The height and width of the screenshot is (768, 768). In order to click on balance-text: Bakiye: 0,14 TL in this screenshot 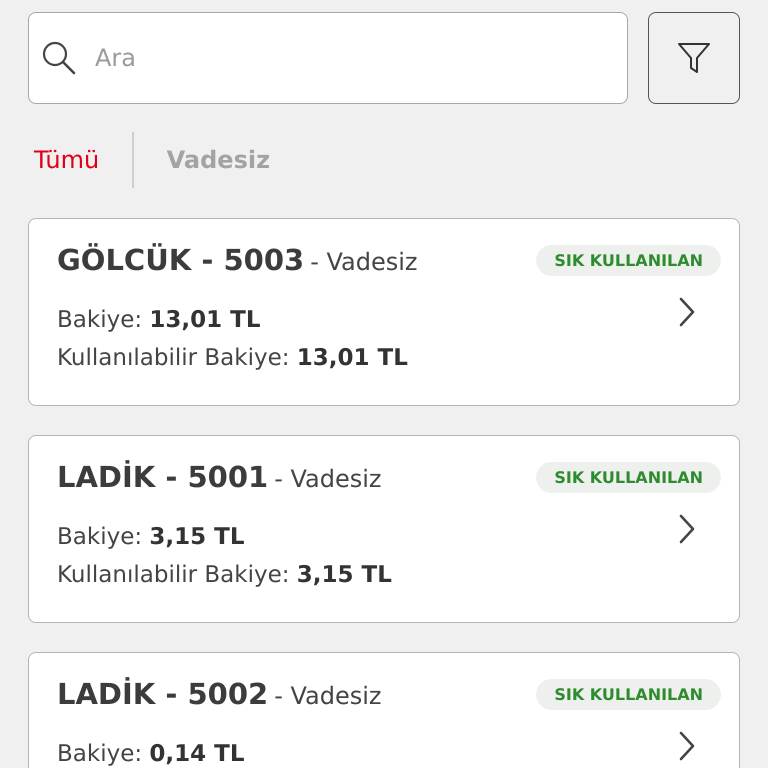, I will do `click(151, 754)`.